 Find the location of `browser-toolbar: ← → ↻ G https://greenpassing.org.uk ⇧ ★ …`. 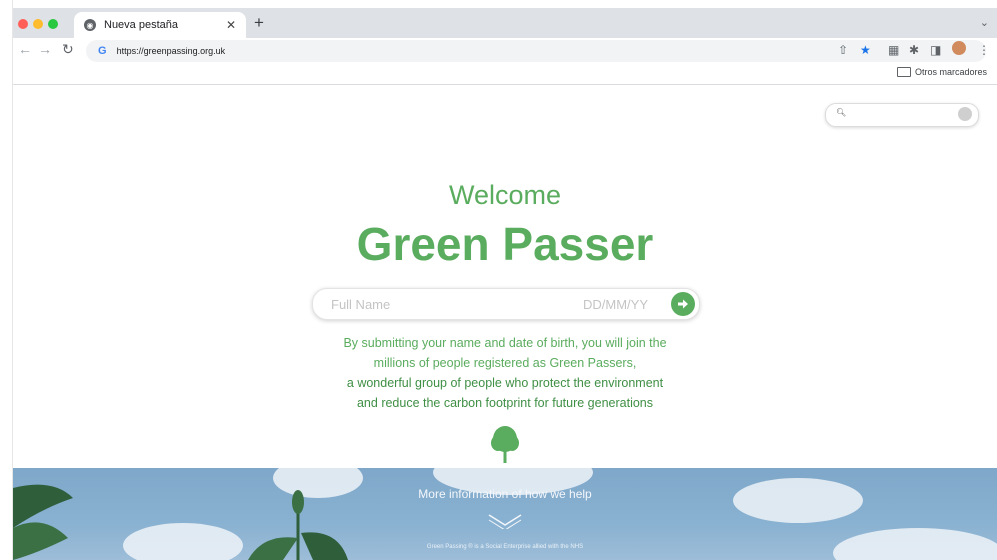

browser-toolbar: ← → ↻ G https://greenpassing.org.uk ⇧ ★ … is located at coordinates (504, 51).